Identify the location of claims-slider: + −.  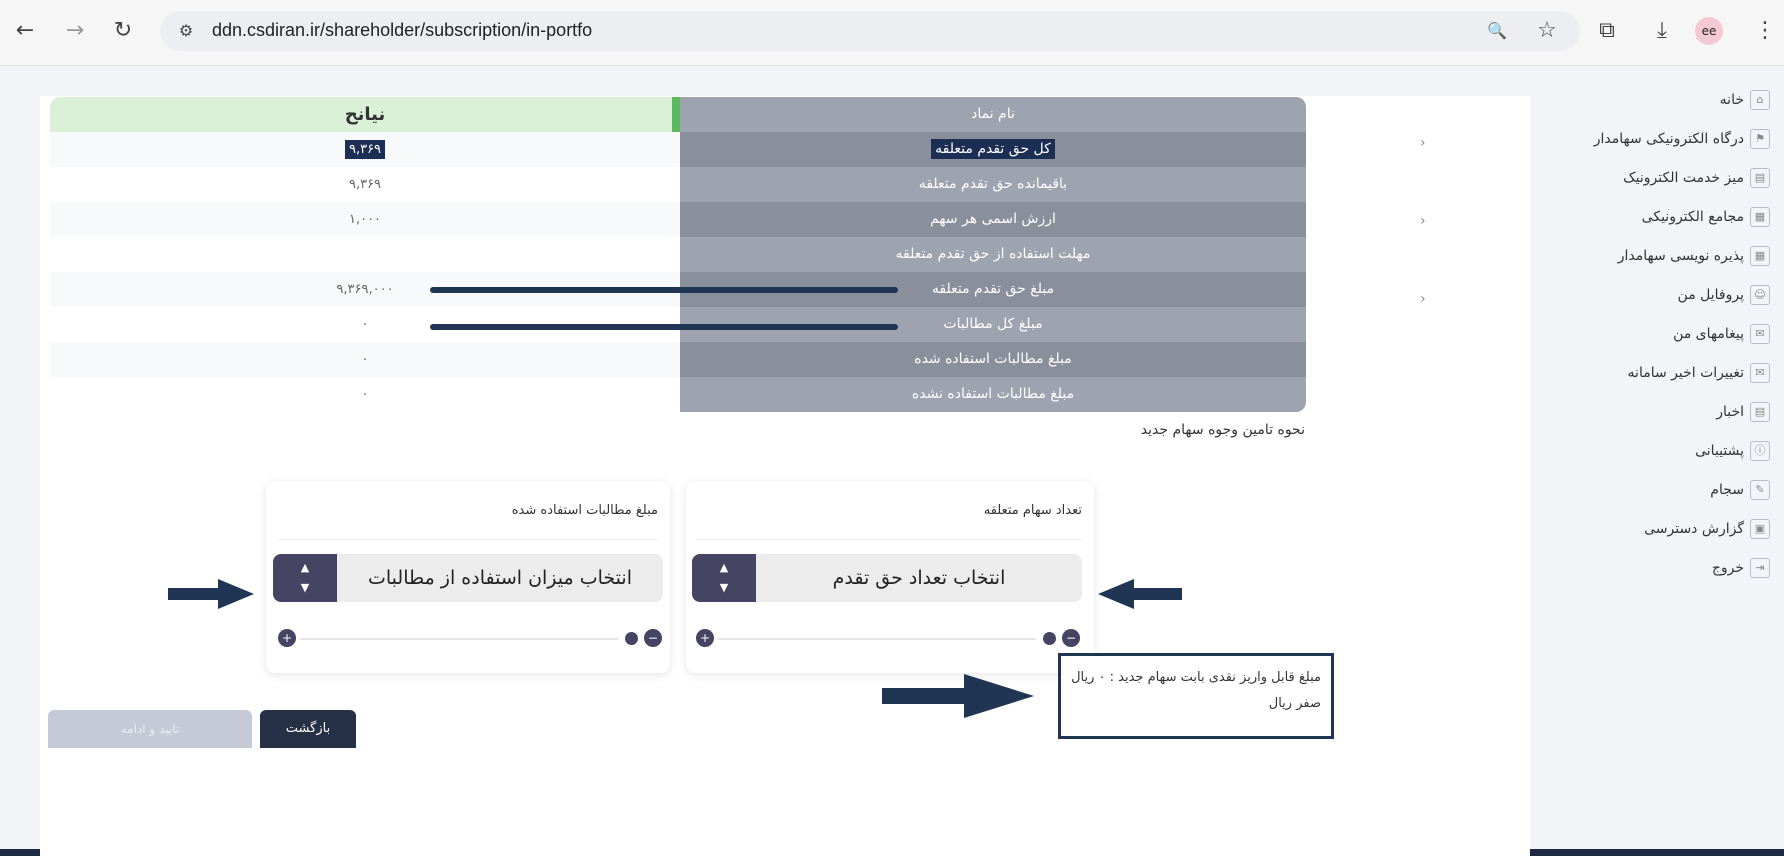
(470, 639).